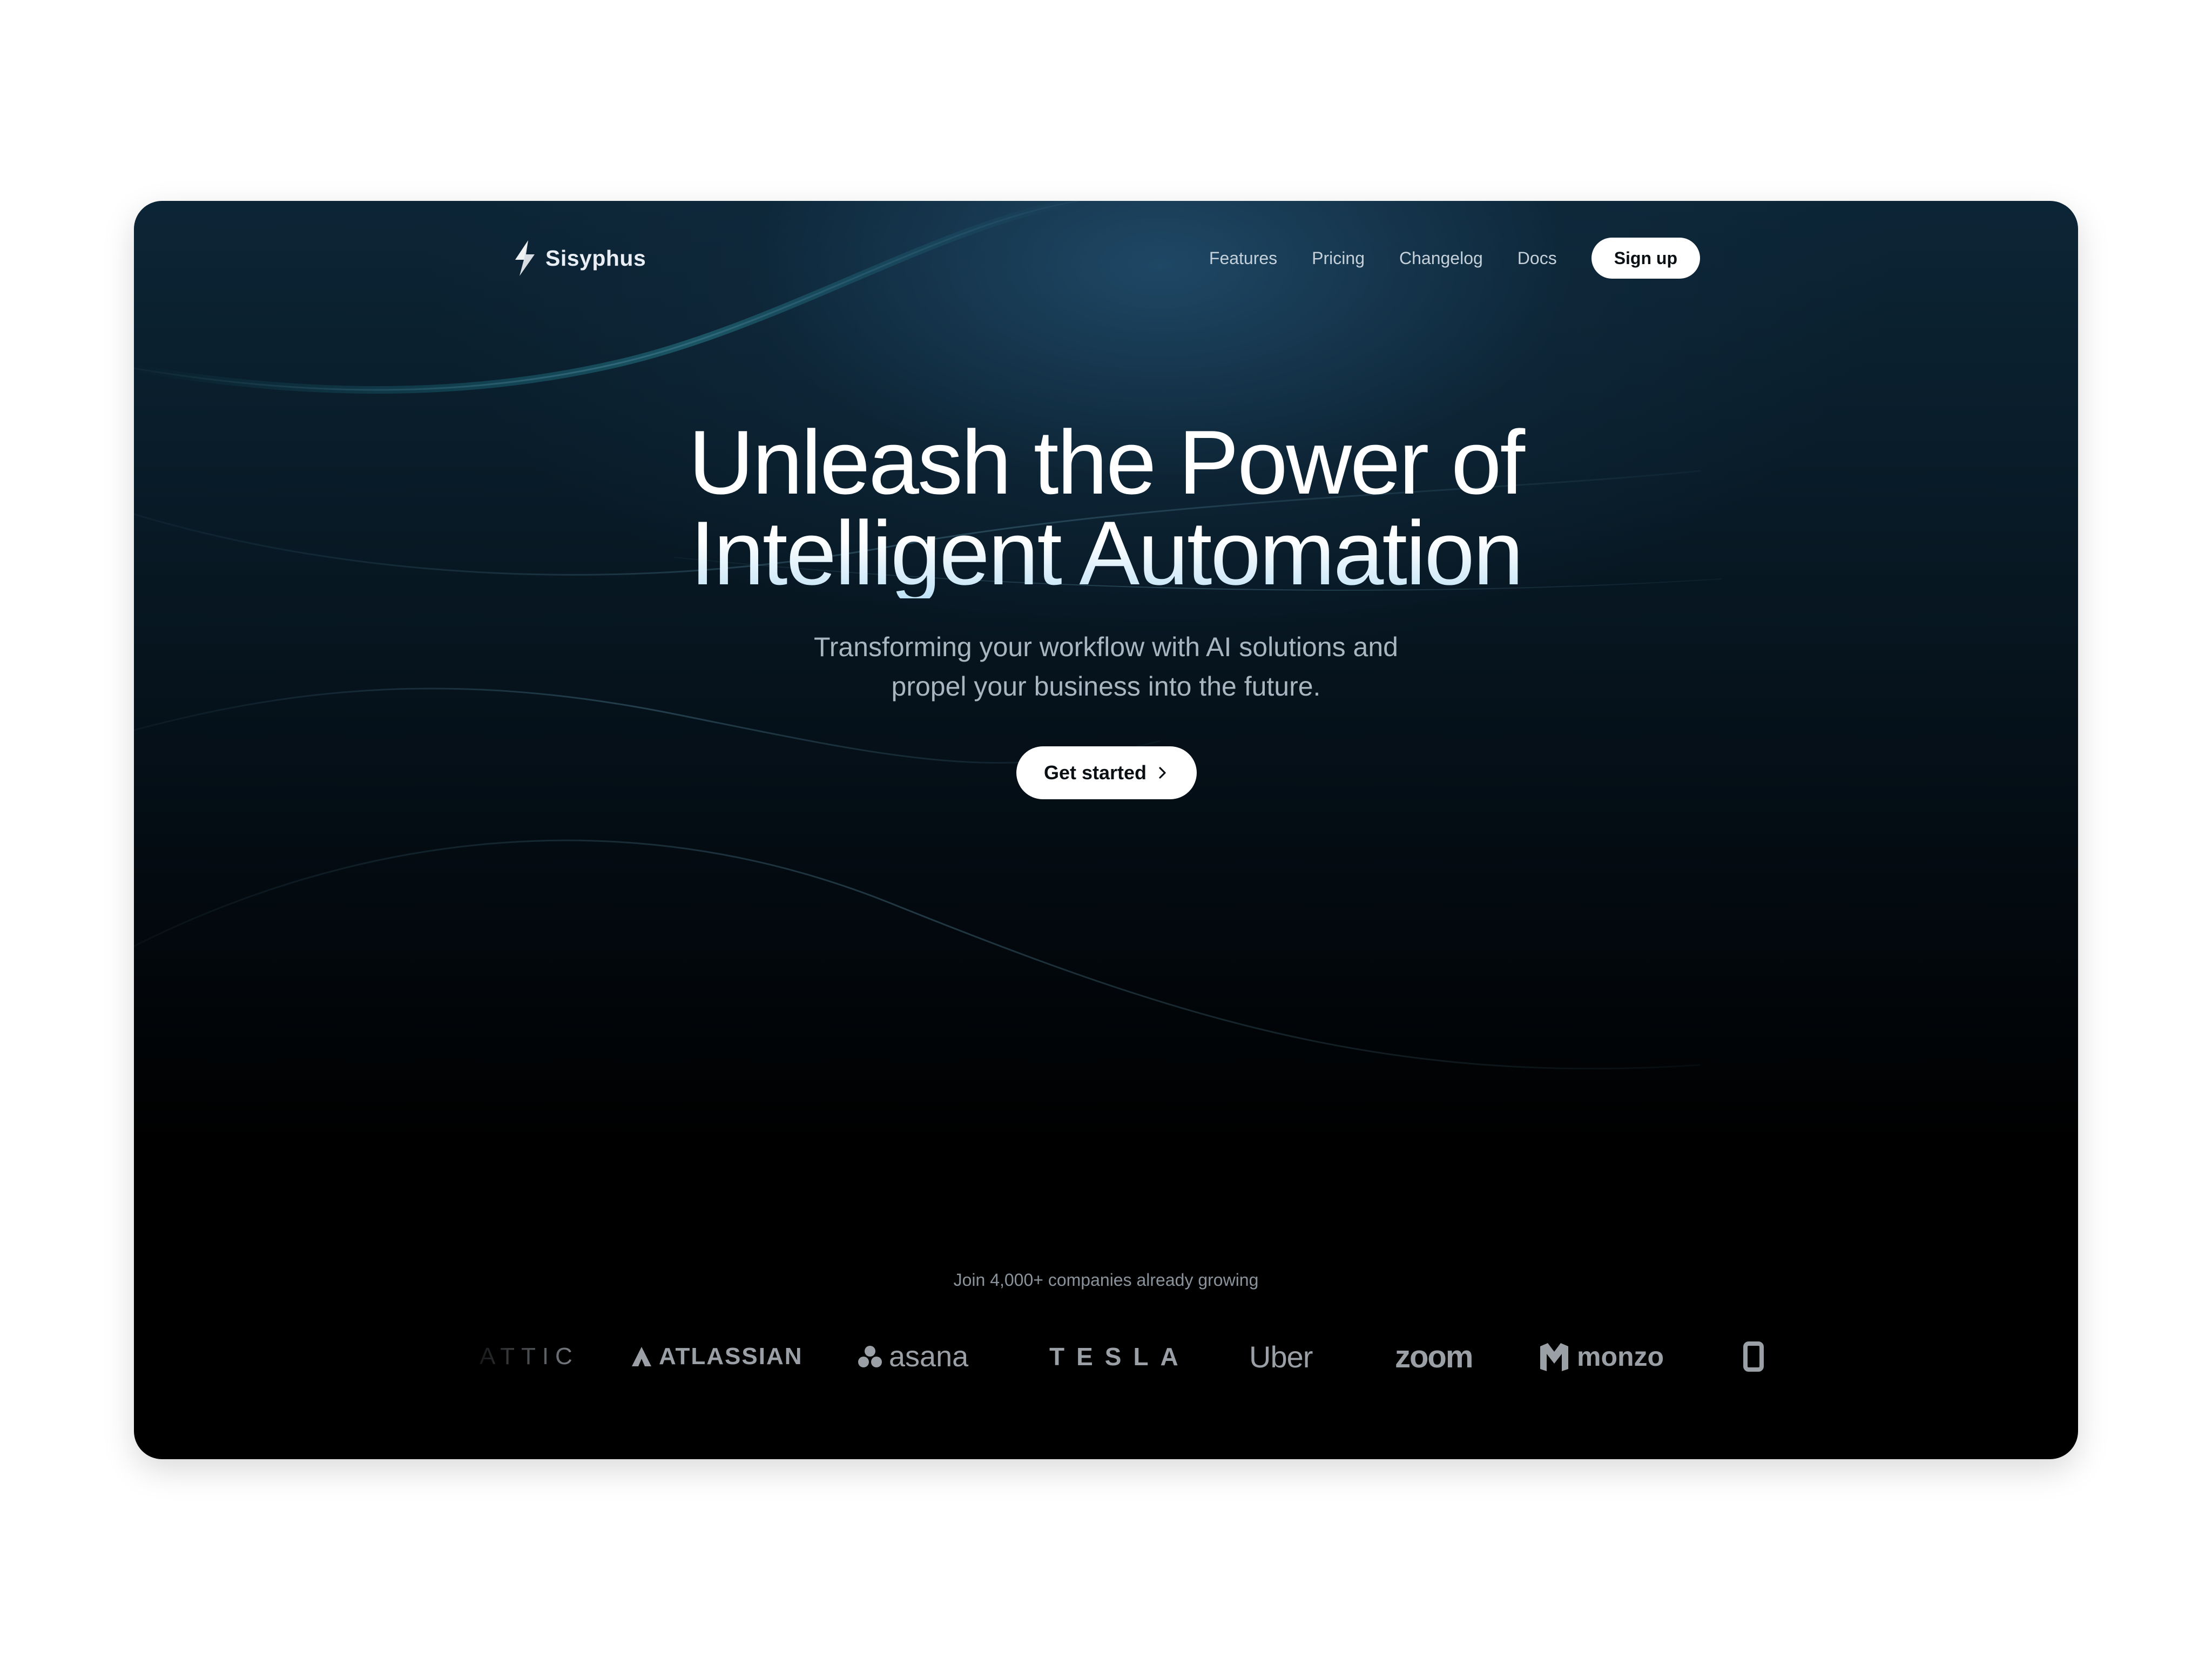  I want to click on logo-uber: Uber, so click(1281, 1356).